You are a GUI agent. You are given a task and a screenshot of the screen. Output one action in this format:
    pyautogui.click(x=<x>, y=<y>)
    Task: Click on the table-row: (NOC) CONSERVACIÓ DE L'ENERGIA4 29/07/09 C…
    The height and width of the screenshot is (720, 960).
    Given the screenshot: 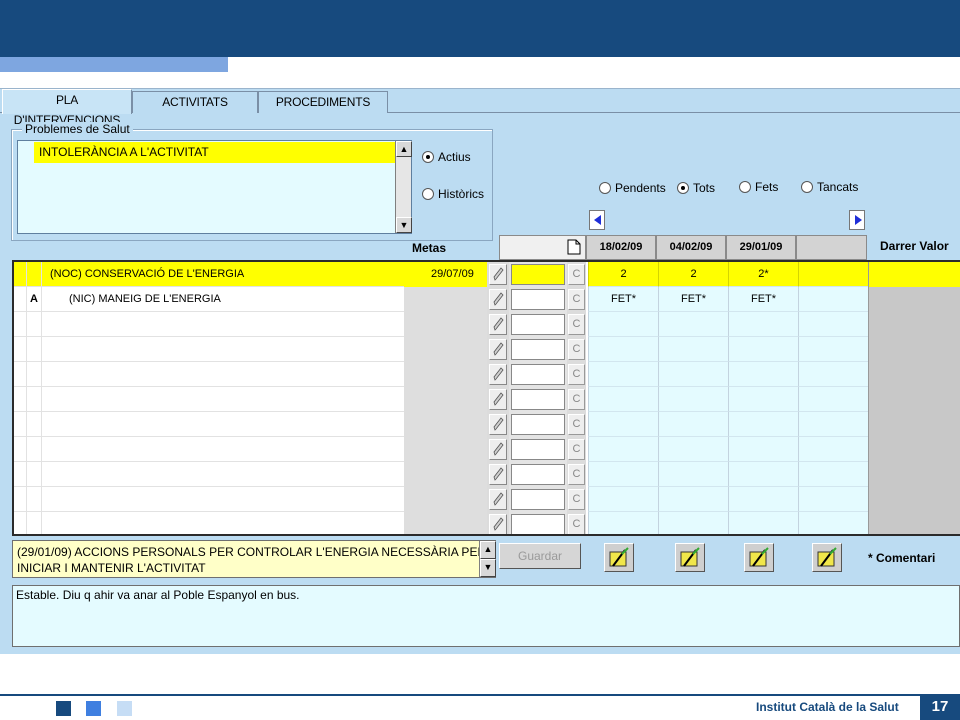 What is the action you would take?
    pyautogui.click(x=487, y=274)
    